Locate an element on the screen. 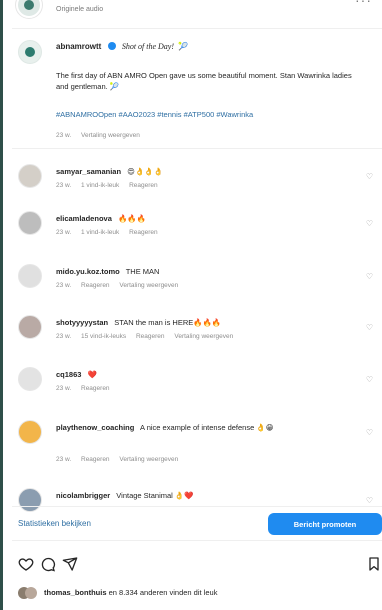 This screenshot has height=610, width=382. like-icon is located at coordinates (26, 564).